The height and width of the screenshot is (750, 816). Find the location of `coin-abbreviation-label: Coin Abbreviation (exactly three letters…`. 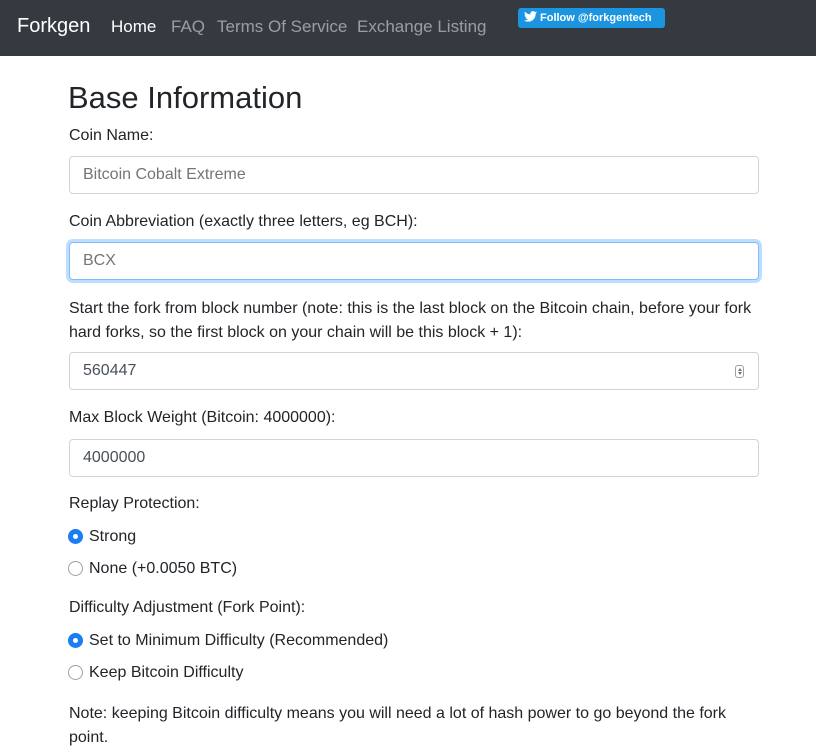

coin-abbreviation-label: Coin Abbreviation (exactly three letters… is located at coordinates (243, 221).